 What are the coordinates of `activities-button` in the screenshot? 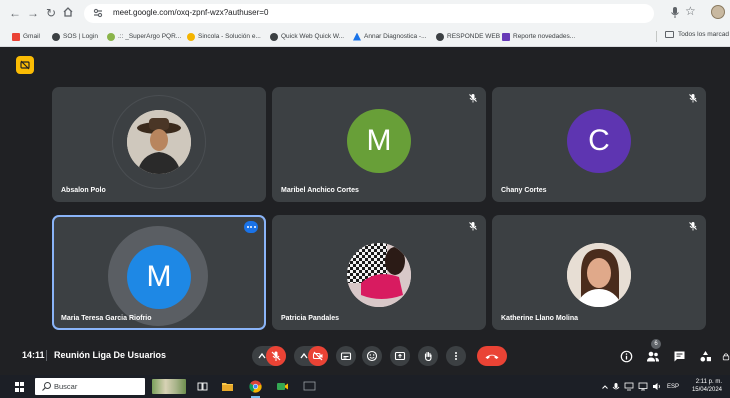 It's located at (705, 356).